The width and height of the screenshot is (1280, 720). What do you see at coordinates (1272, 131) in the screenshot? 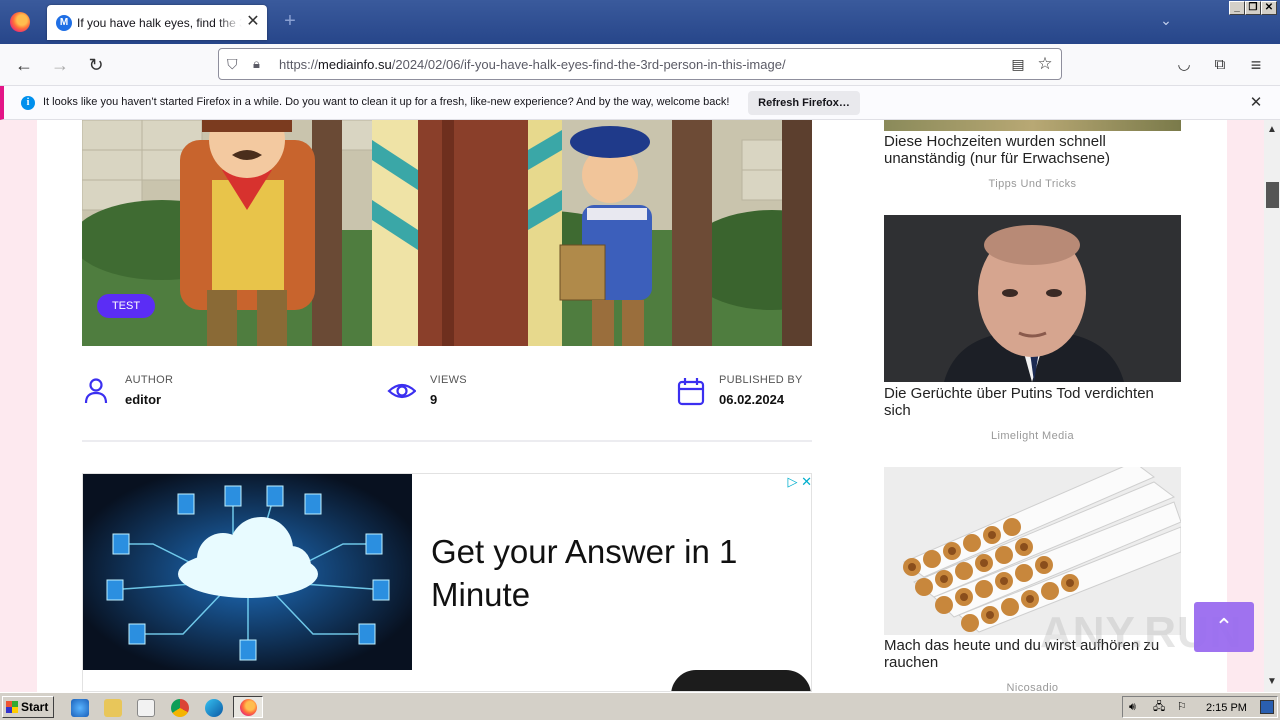
I see `scroll-up-arrow-icon: ▲` at bounding box center [1272, 131].